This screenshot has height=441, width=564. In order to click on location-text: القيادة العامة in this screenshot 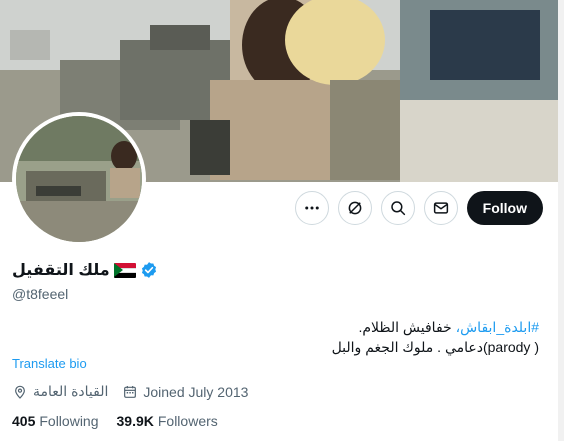, I will do `click(71, 391)`.